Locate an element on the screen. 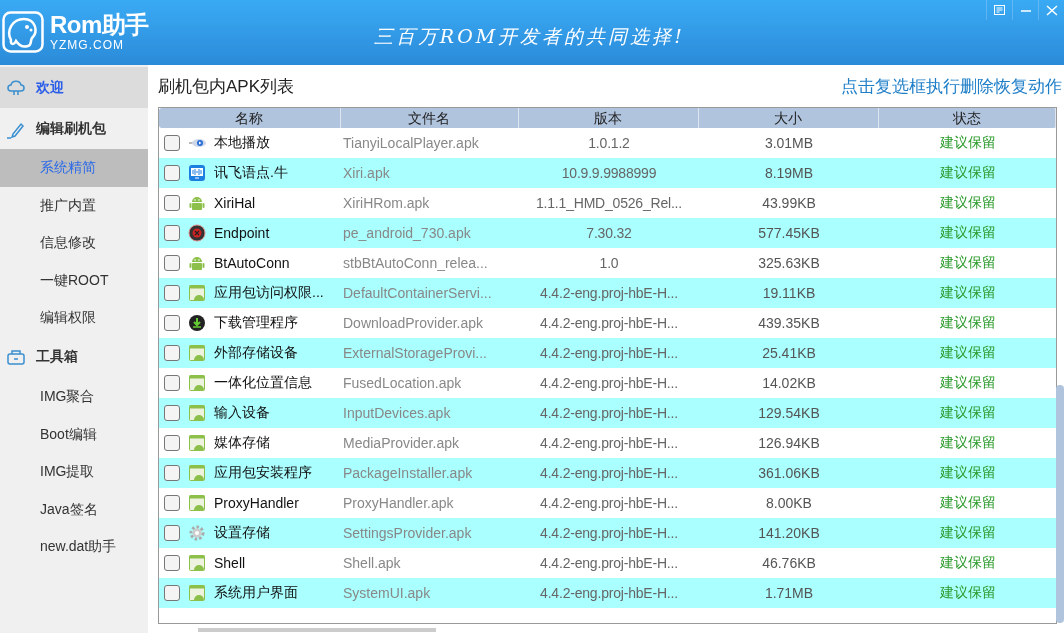  table-cell-text: 325.63KB is located at coordinates (789, 263).